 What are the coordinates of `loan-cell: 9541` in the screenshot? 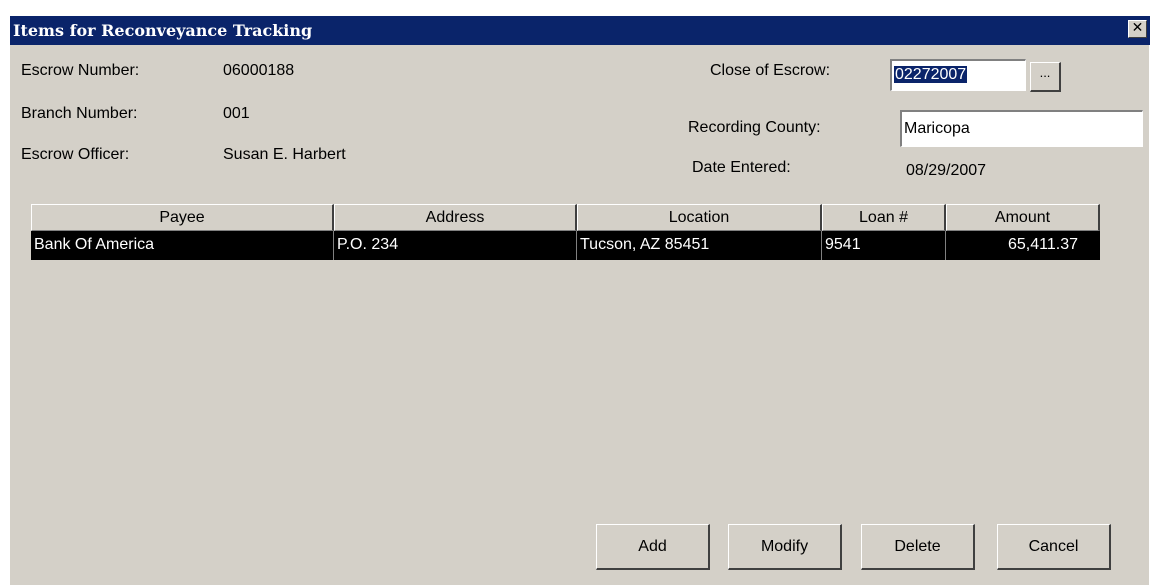 It's located at (884, 245).